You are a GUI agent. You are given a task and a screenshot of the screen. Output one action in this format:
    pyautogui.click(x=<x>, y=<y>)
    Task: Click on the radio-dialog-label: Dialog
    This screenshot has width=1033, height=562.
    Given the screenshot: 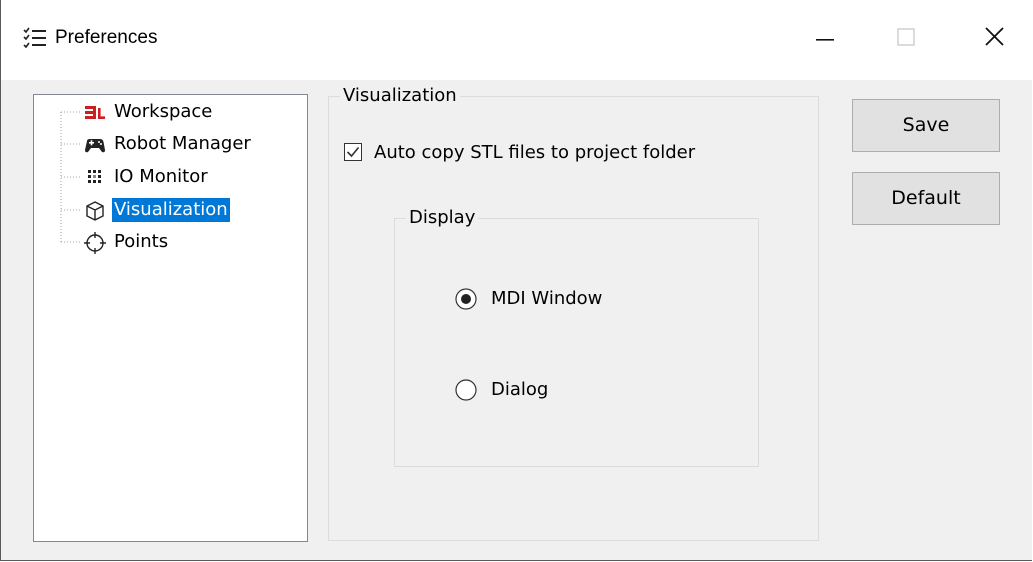 What is the action you would take?
    pyautogui.click(x=520, y=389)
    